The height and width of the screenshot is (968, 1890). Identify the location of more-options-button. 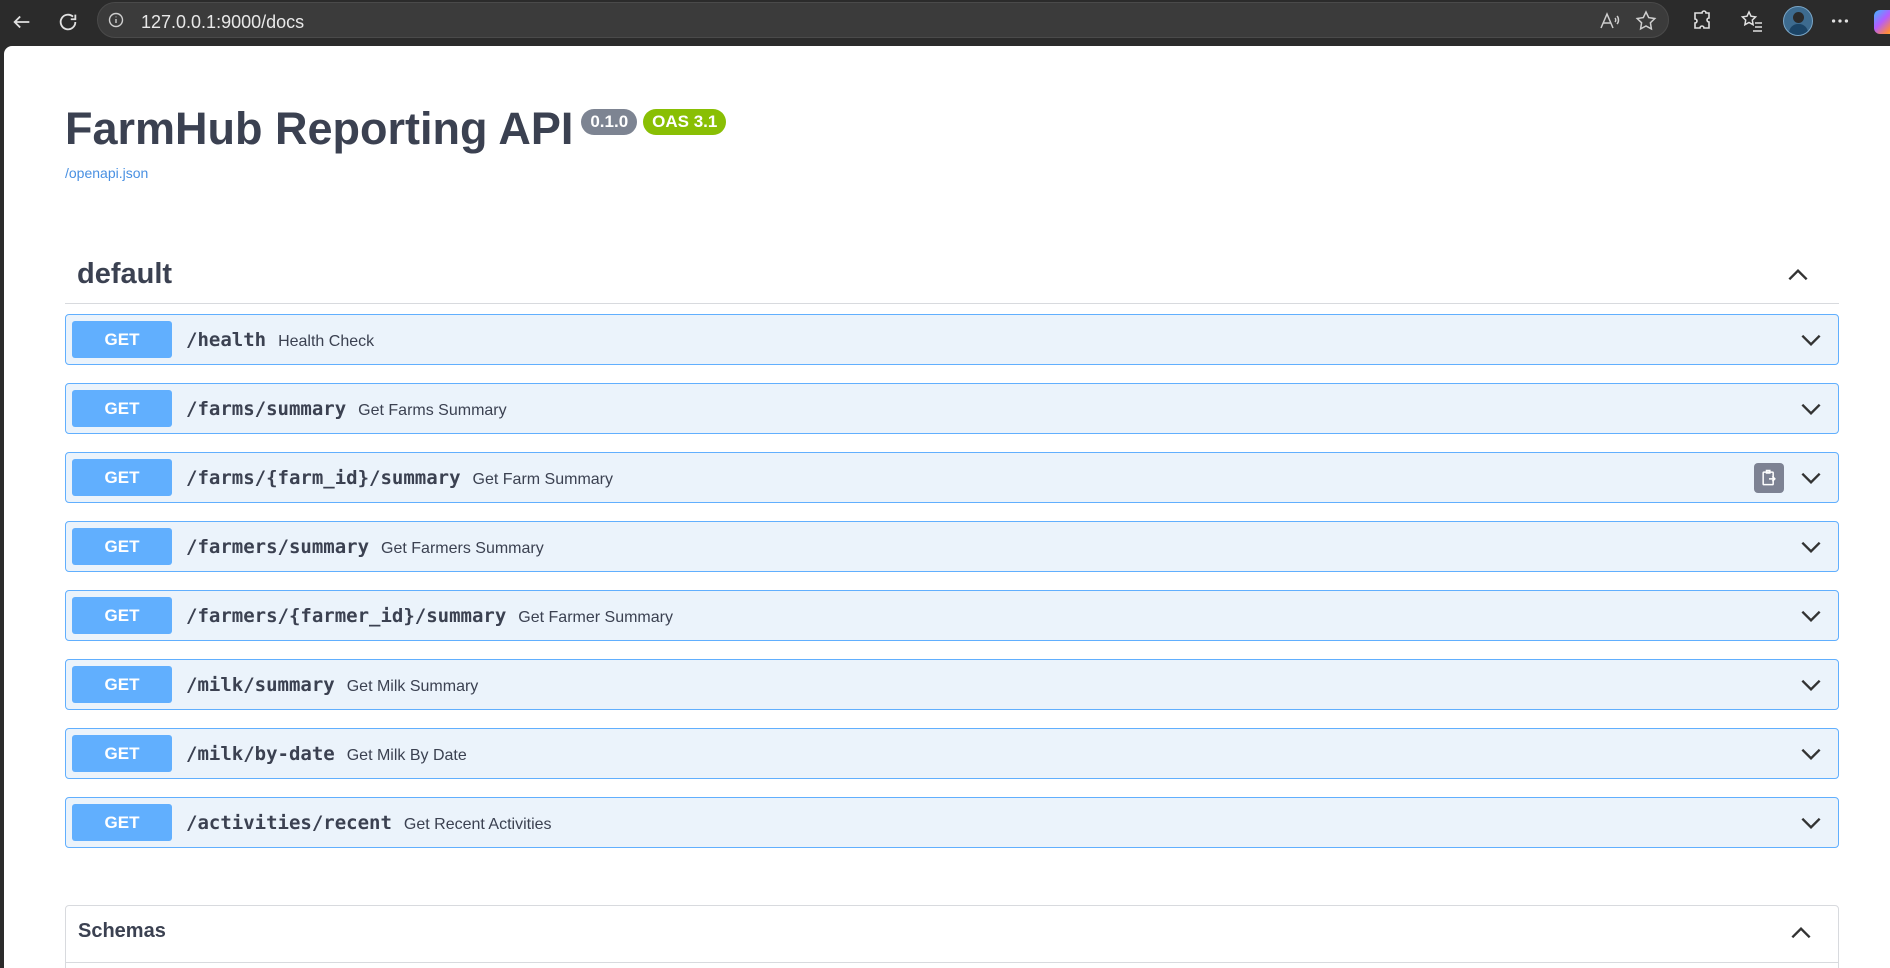
(1840, 21).